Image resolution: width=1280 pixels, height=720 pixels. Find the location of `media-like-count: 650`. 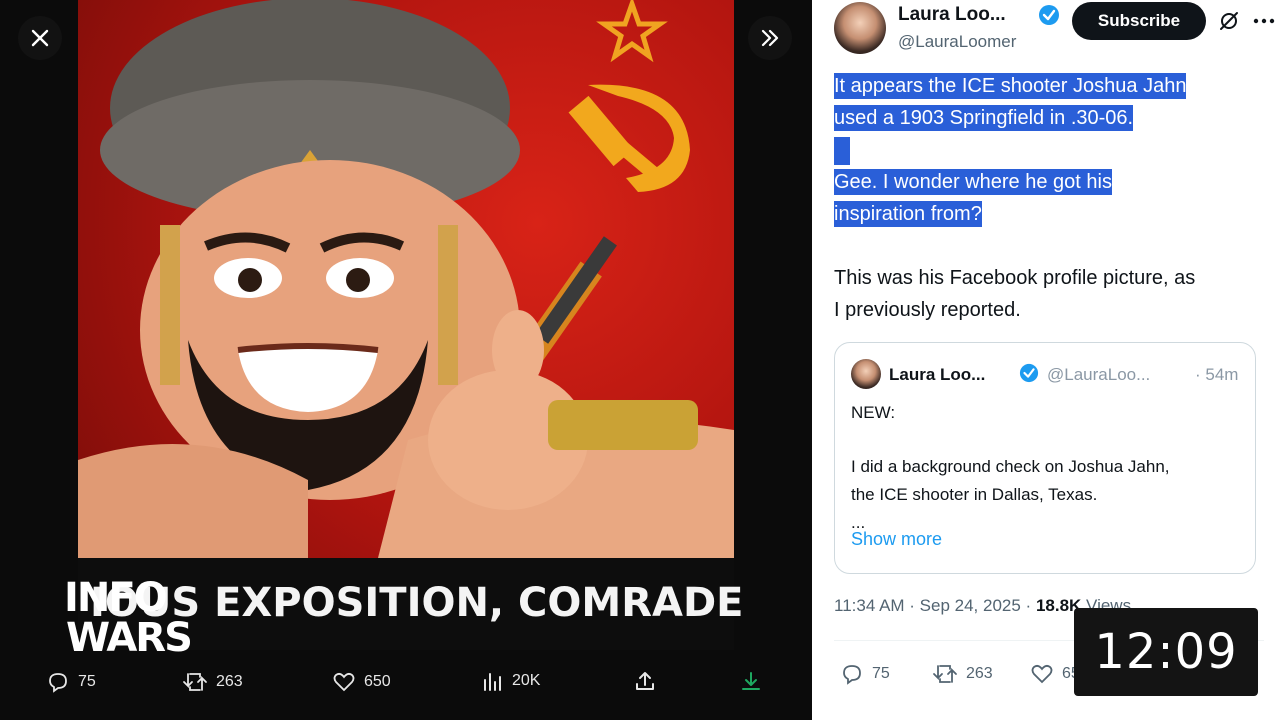

media-like-count: 650 is located at coordinates (377, 681).